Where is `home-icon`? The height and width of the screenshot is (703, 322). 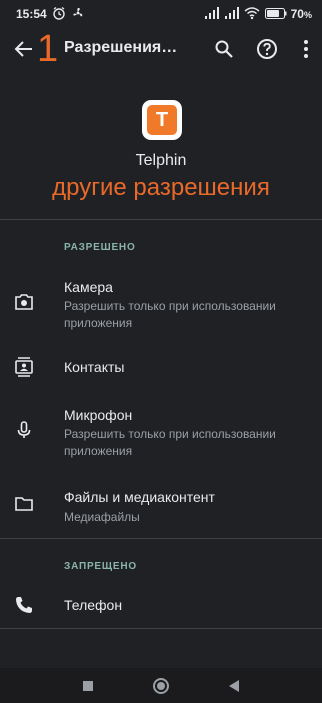
home-icon is located at coordinates (161, 686).